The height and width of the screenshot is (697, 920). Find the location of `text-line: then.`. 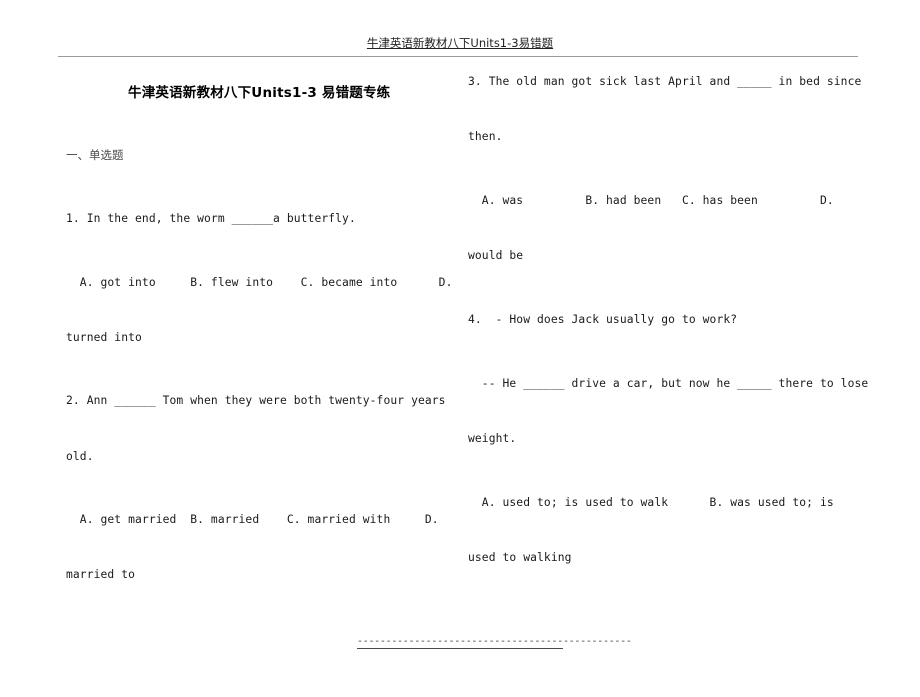

text-line: then. is located at coordinates (485, 136).